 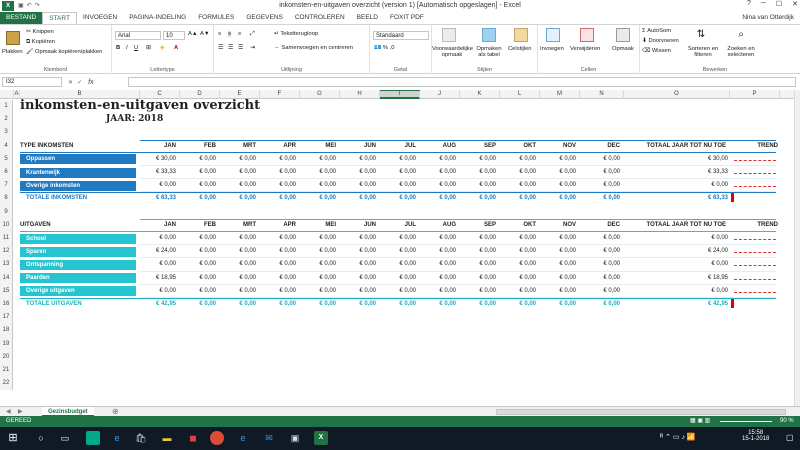 I want to click on help-icon: ?, so click(x=749, y=4).